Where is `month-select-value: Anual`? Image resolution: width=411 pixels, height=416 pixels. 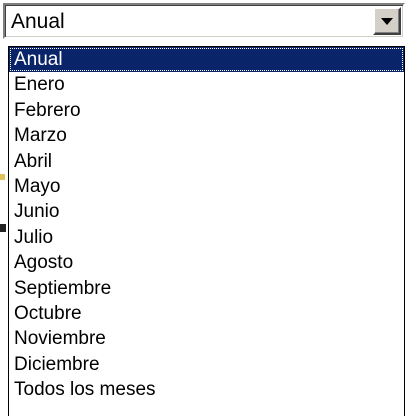
month-select-value: Anual is located at coordinates (38, 21).